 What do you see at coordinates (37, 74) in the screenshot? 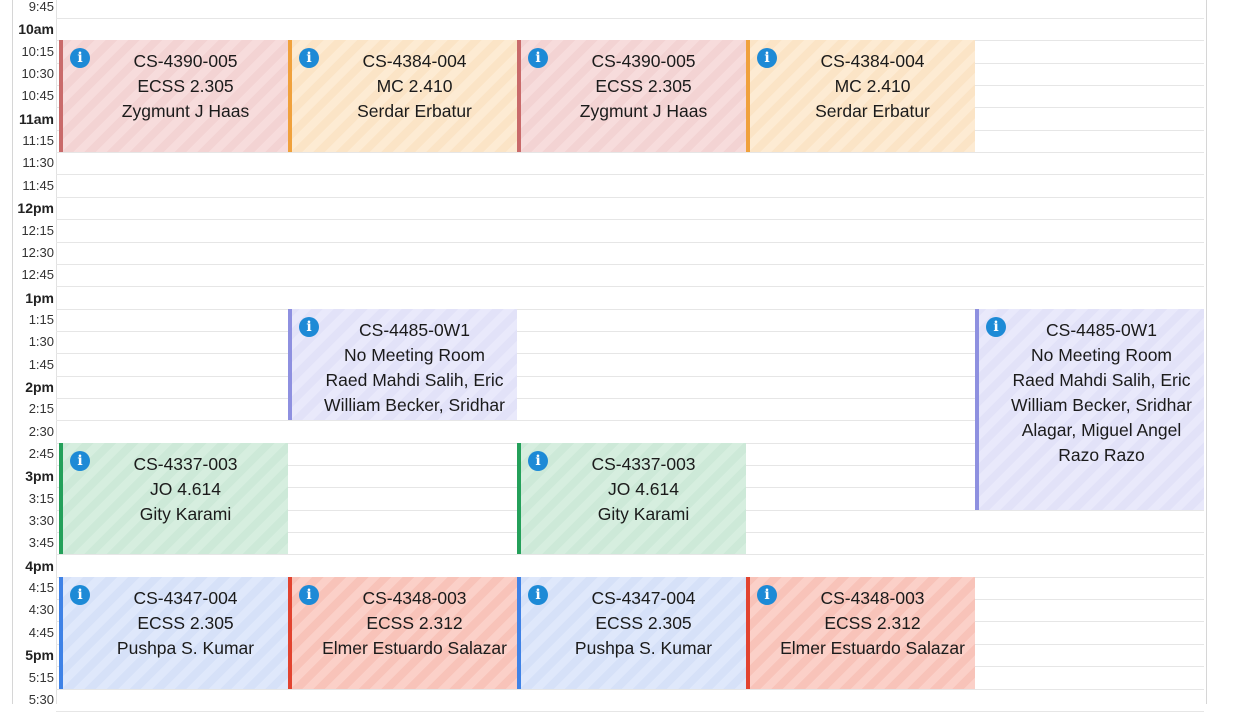
I see `time-slot-label: 10:30` at bounding box center [37, 74].